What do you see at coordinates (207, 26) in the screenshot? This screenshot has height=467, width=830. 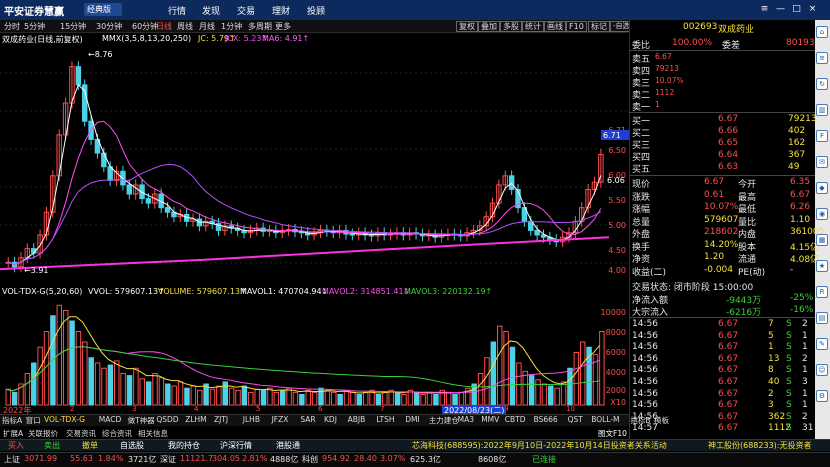 I see `period-month: 月线` at bounding box center [207, 26].